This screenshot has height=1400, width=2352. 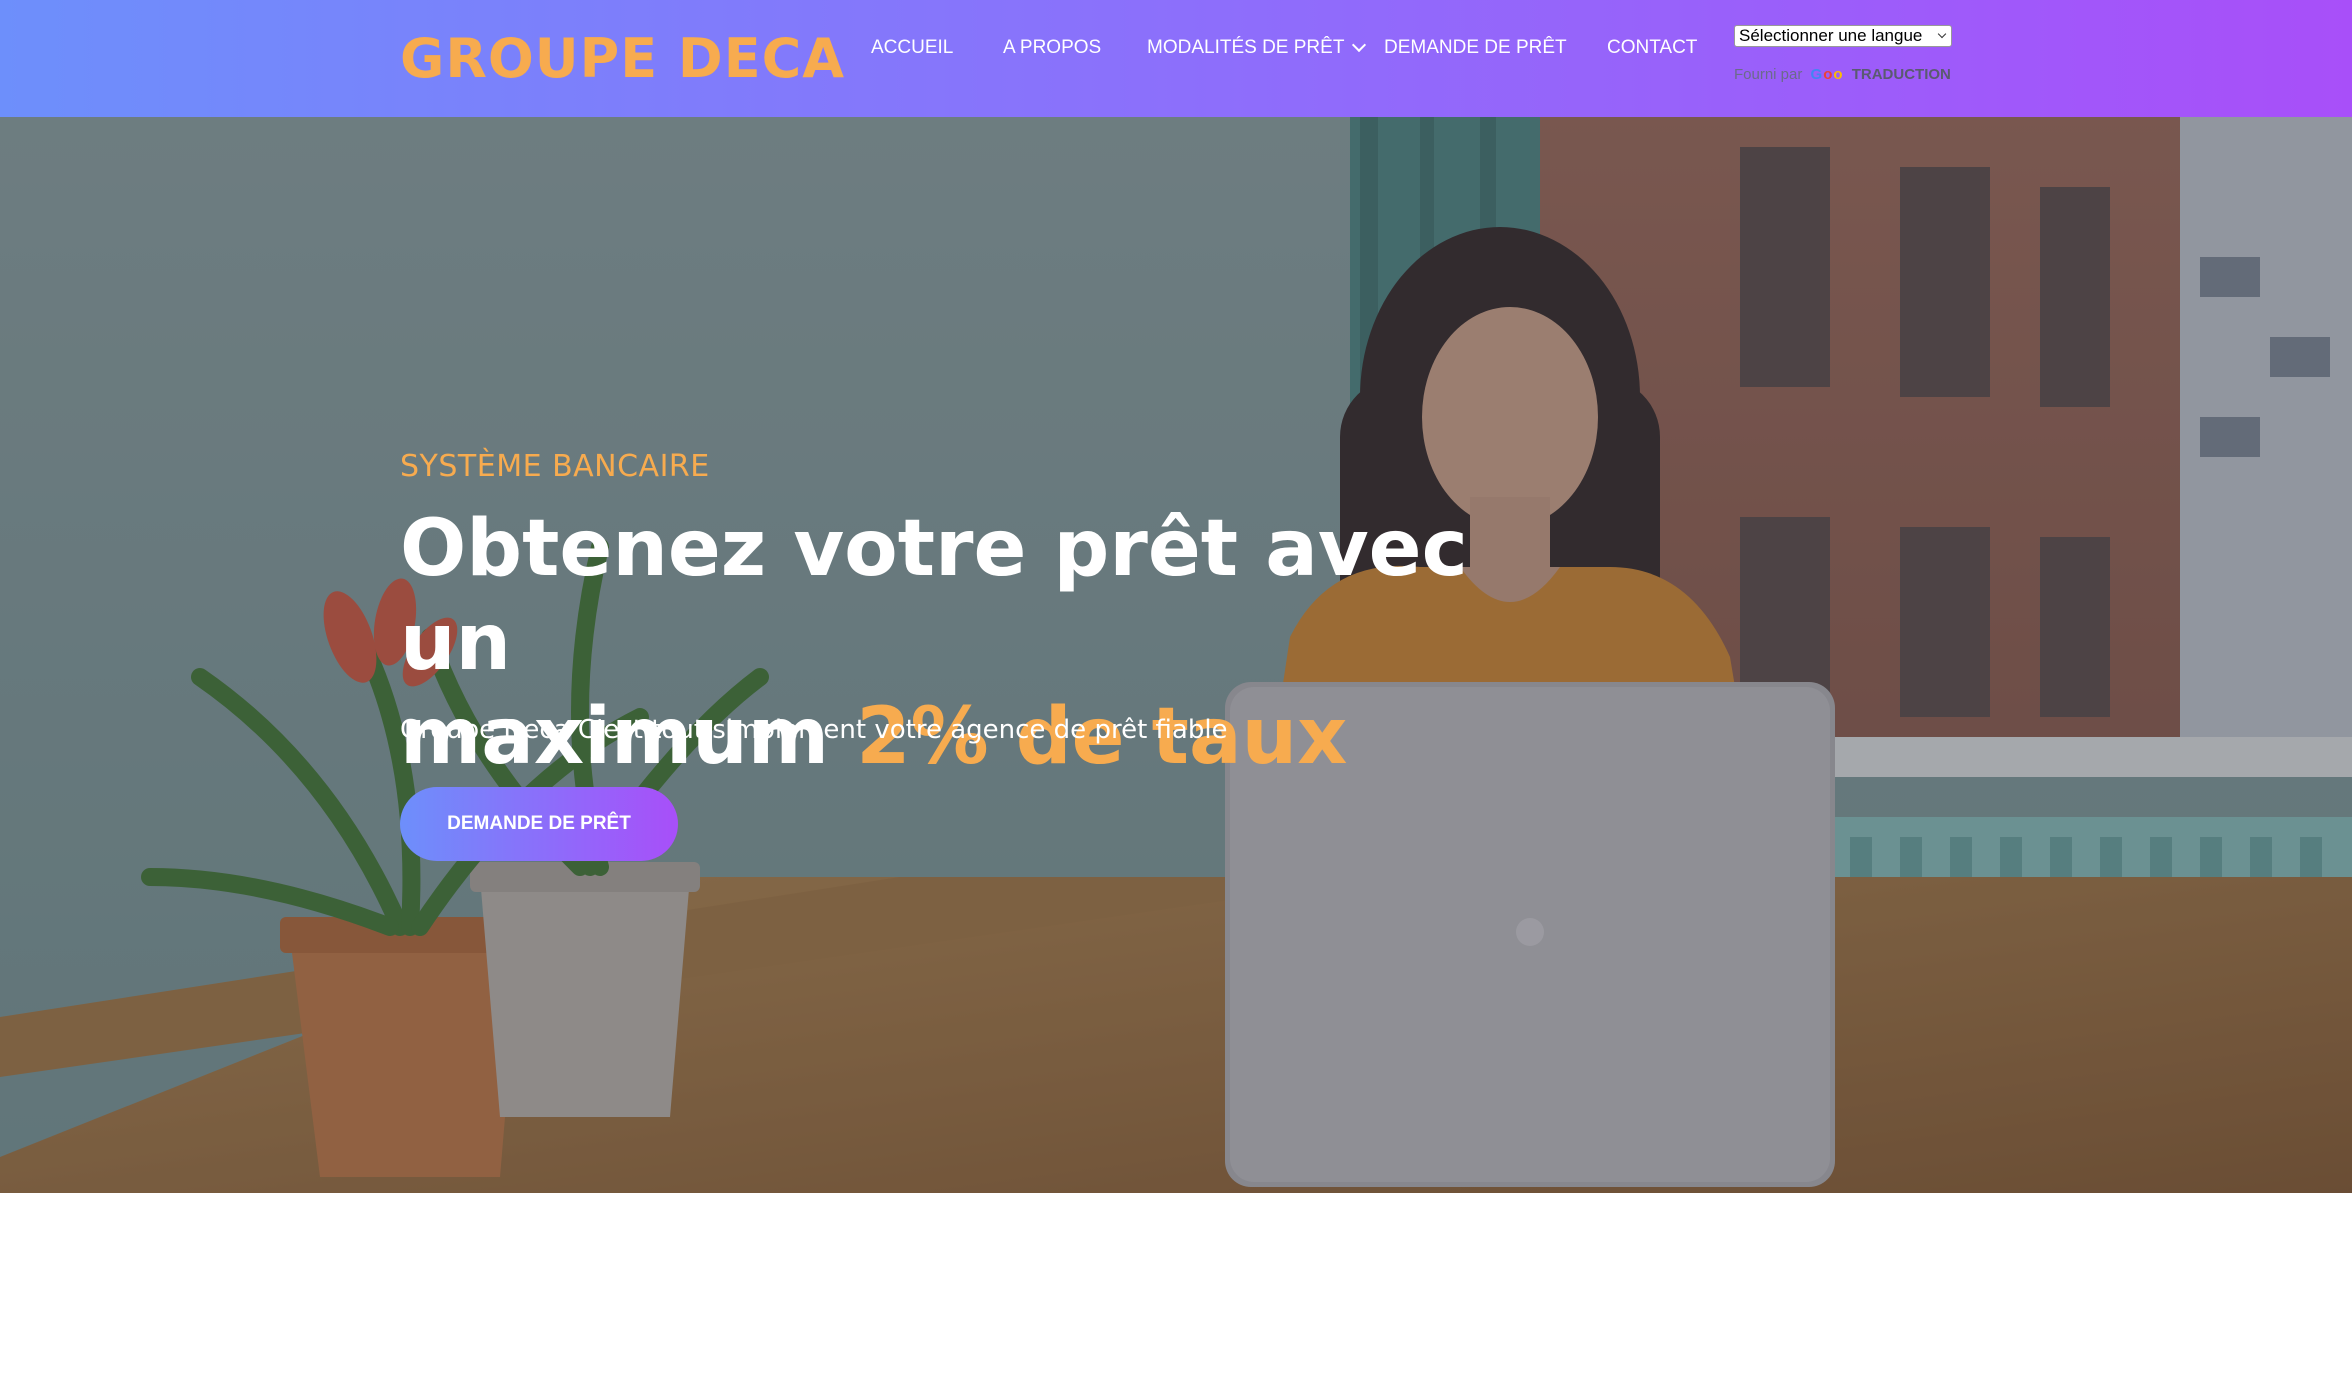 I want to click on google-logo-icon: Goo, so click(x=1827, y=74).